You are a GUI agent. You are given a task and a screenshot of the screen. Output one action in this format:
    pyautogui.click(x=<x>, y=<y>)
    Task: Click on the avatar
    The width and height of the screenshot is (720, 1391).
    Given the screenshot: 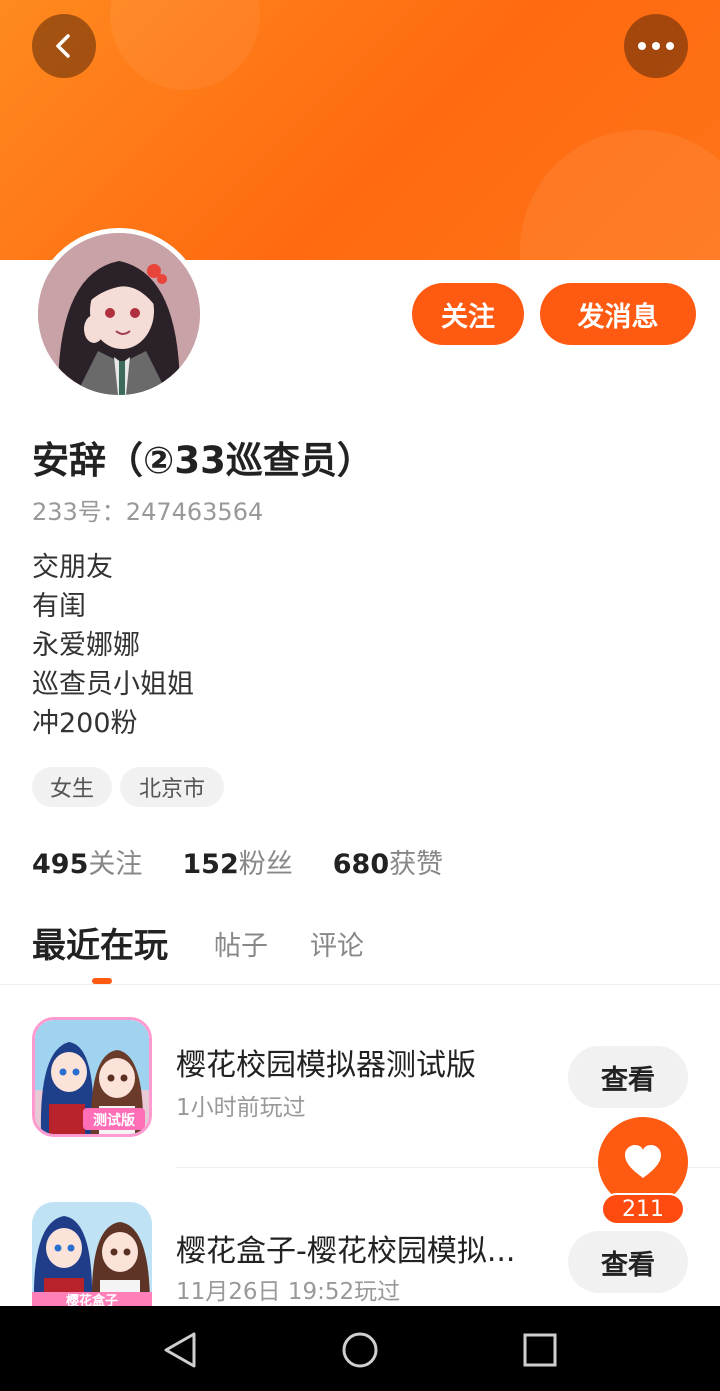 What is the action you would take?
    pyautogui.click(x=119, y=314)
    